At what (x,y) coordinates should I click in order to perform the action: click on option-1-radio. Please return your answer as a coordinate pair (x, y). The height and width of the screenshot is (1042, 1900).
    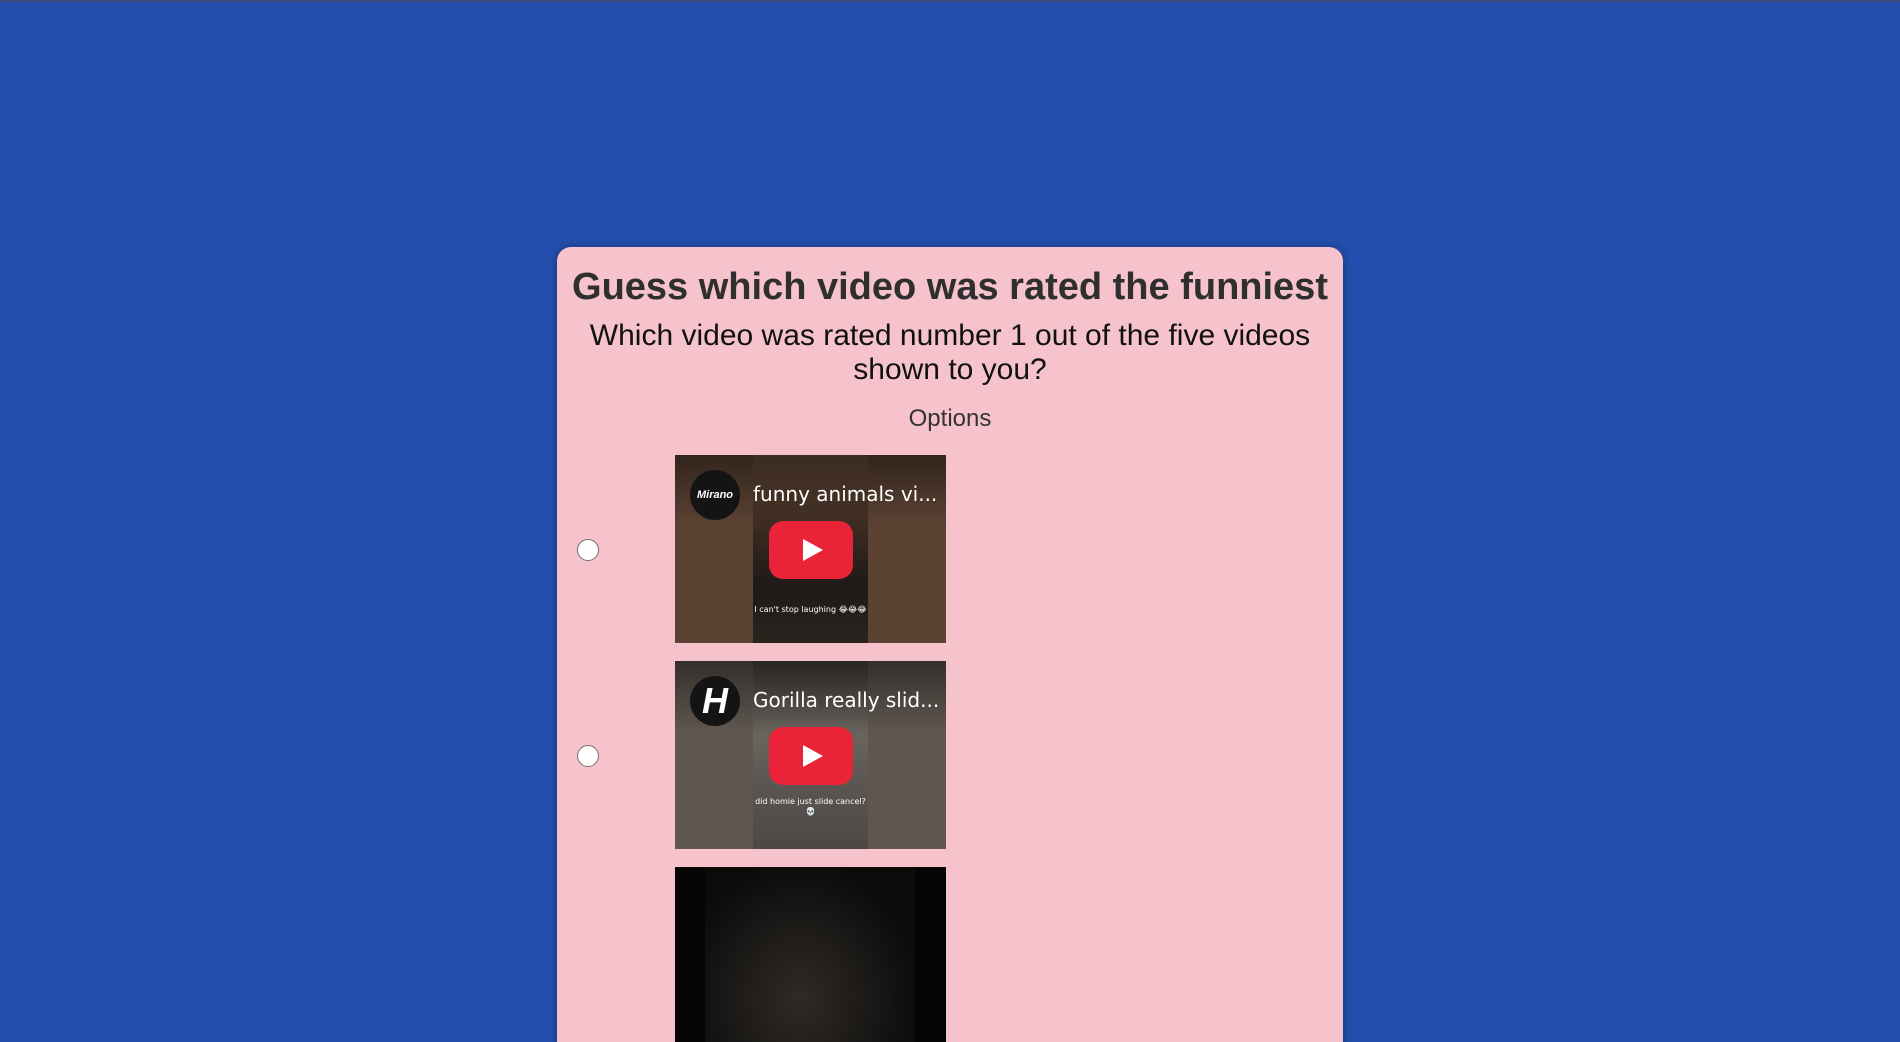
    Looking at the image, I should click on (588, 550).